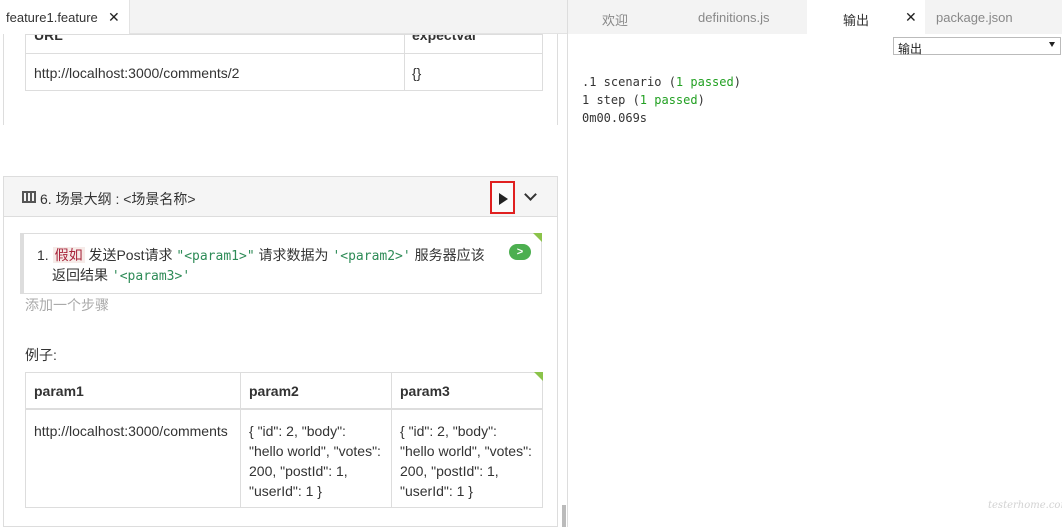 The image size is (1062, 527). Describe the element at coordinates (530, 194) in the screenshot. I see `chevron-down-icon` at that location.